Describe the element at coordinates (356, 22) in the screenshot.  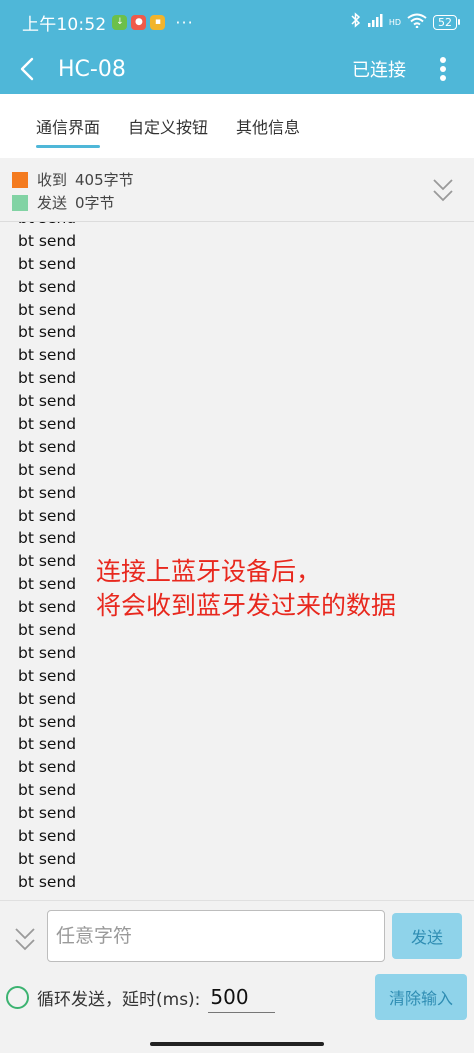
I see `bluetooth-icon` at that location.